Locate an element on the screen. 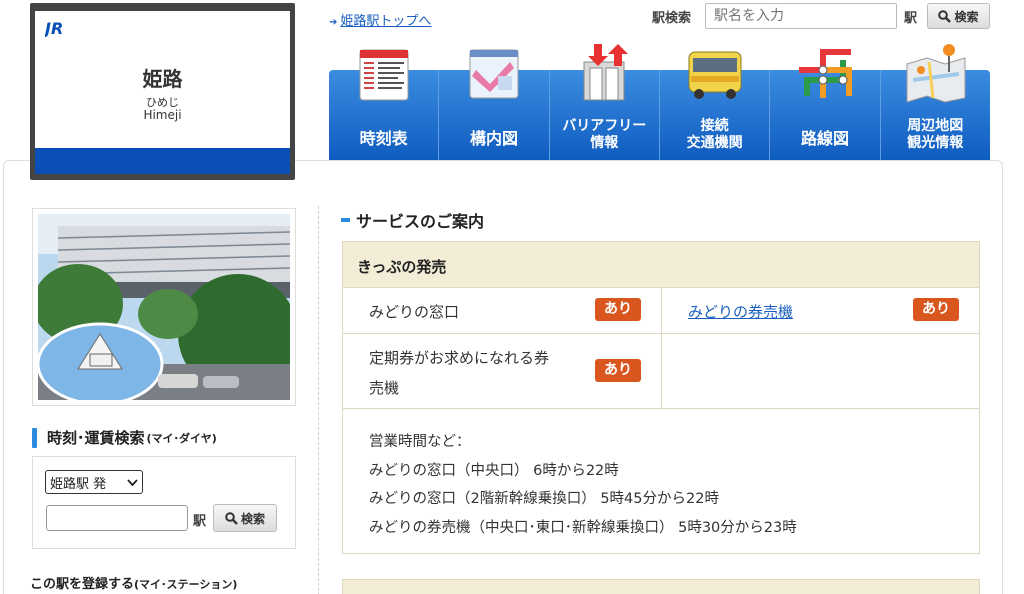  departure-select: 姫路駅 発 is located at coordinates (94, 482).